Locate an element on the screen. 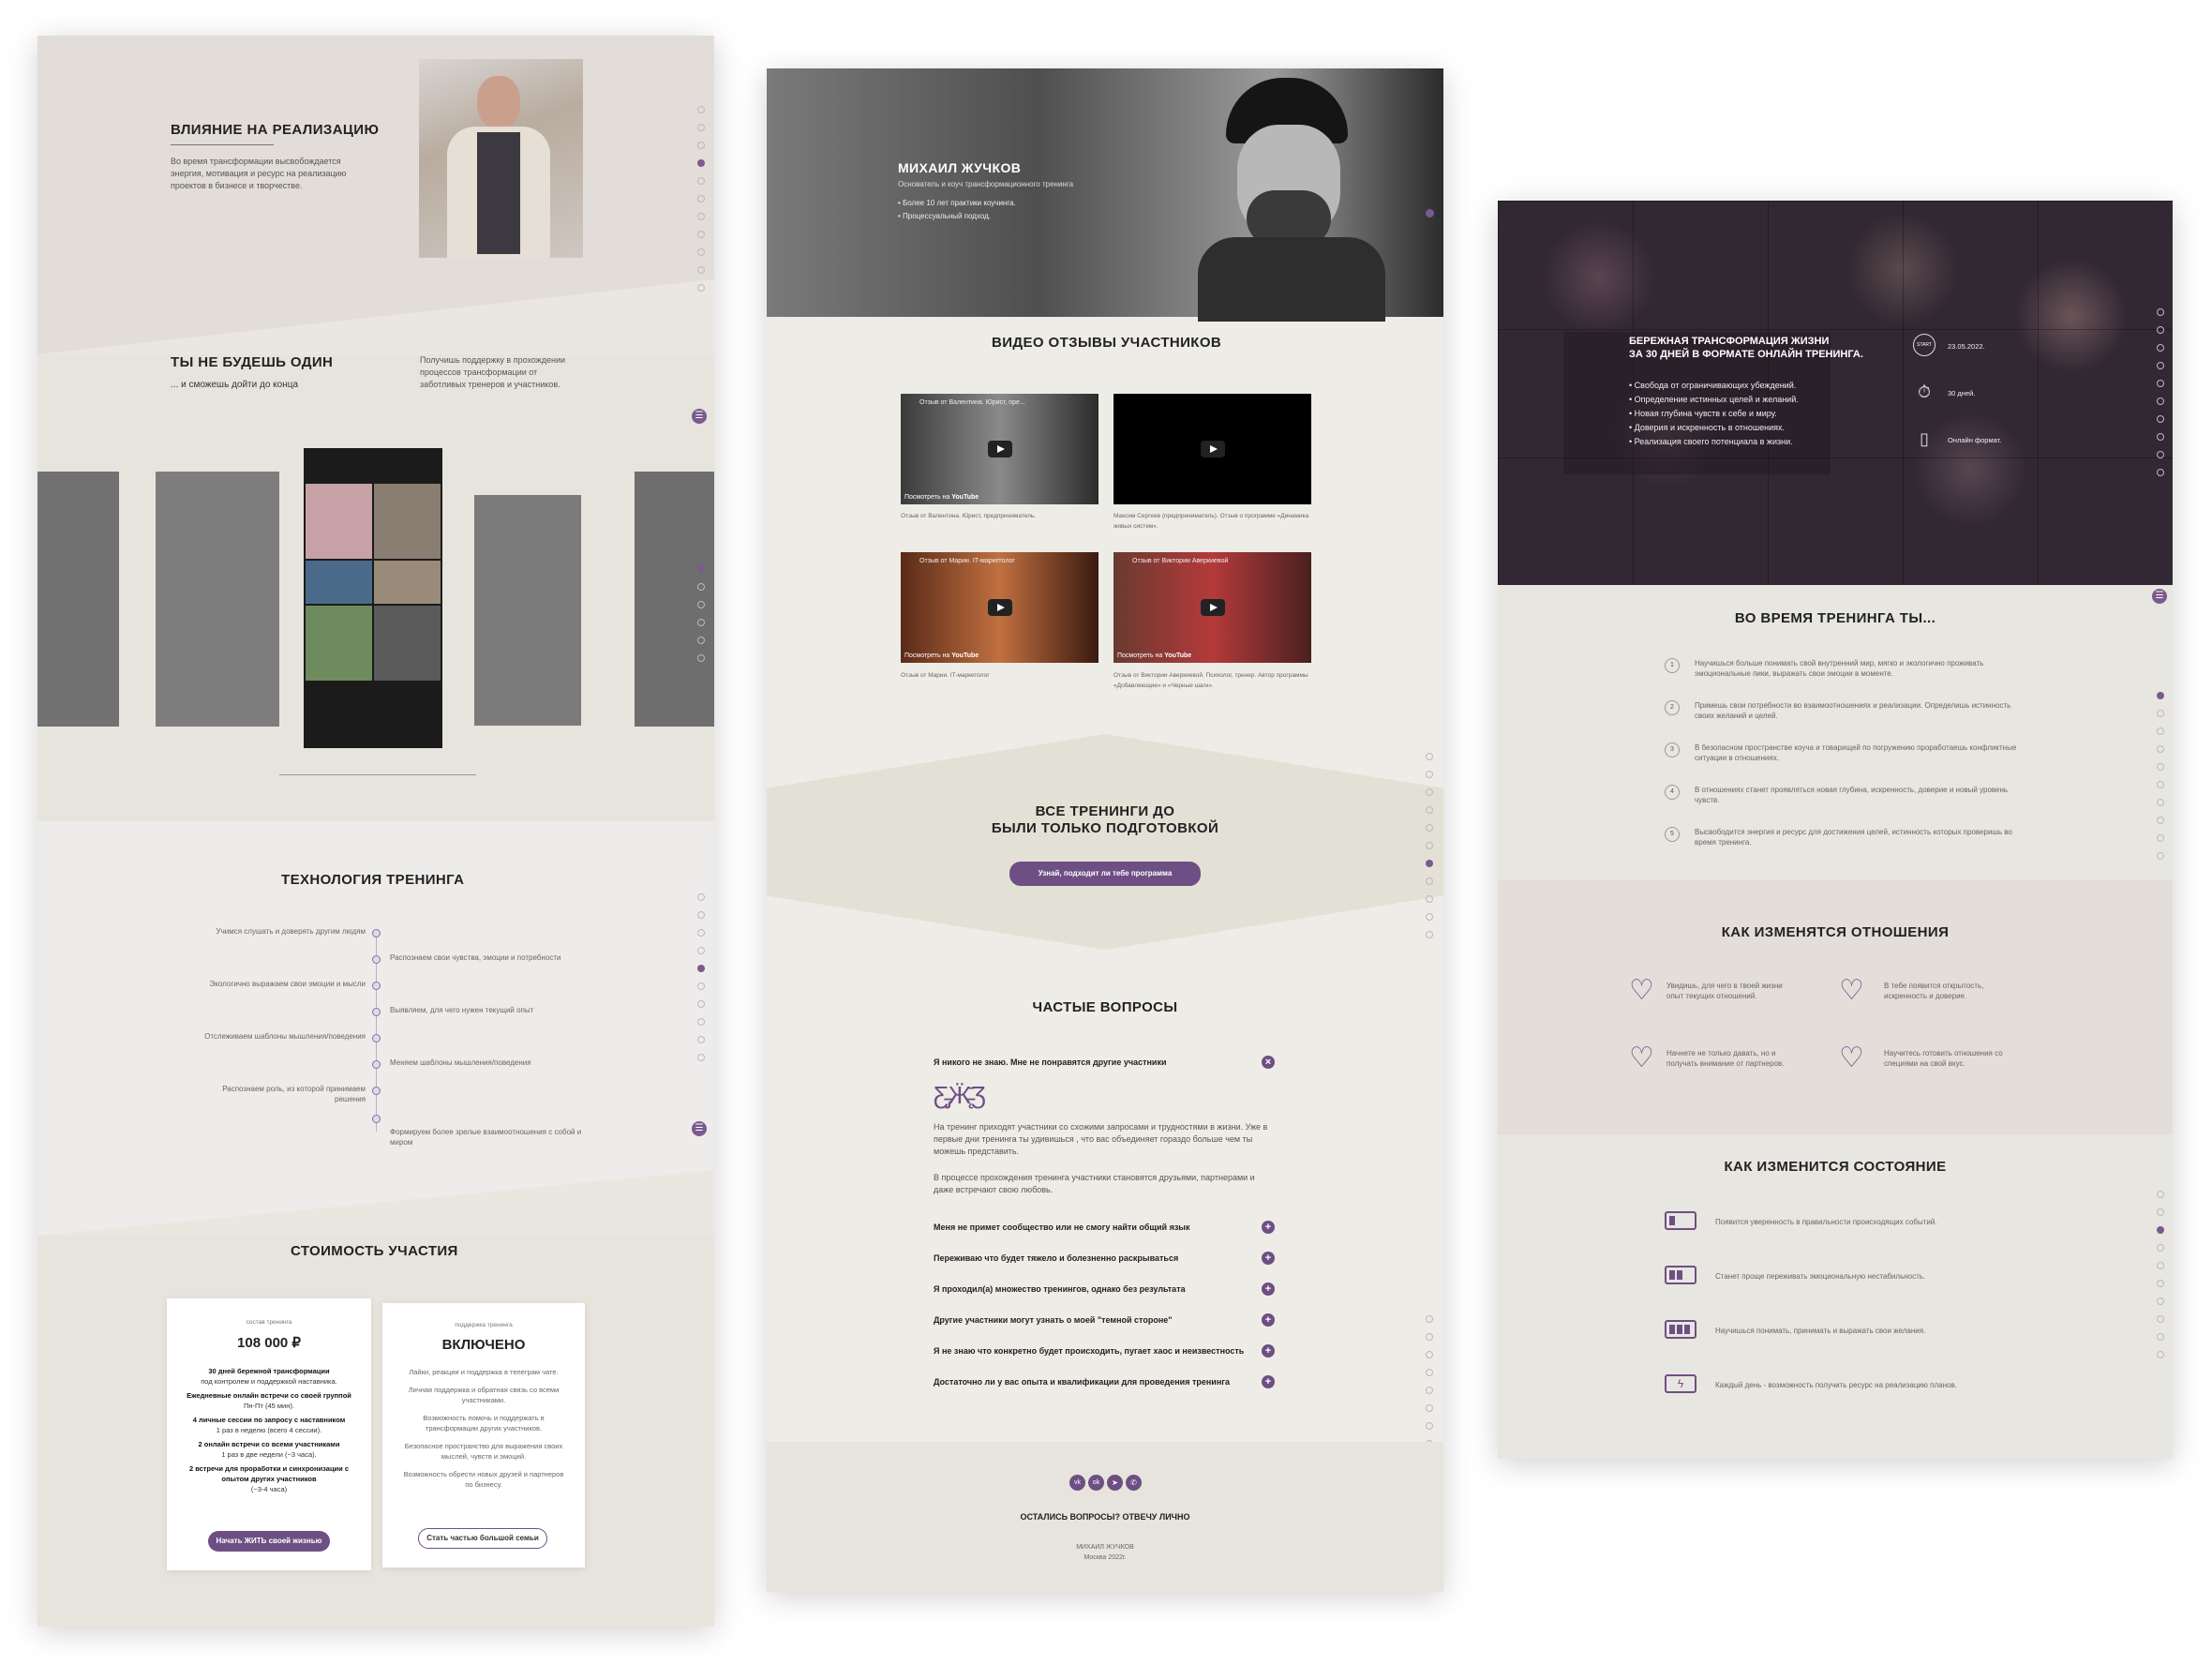 This screenshot has height=1665, width=2212. format: Онлайн формат. is located at coordinates (1975, 440).